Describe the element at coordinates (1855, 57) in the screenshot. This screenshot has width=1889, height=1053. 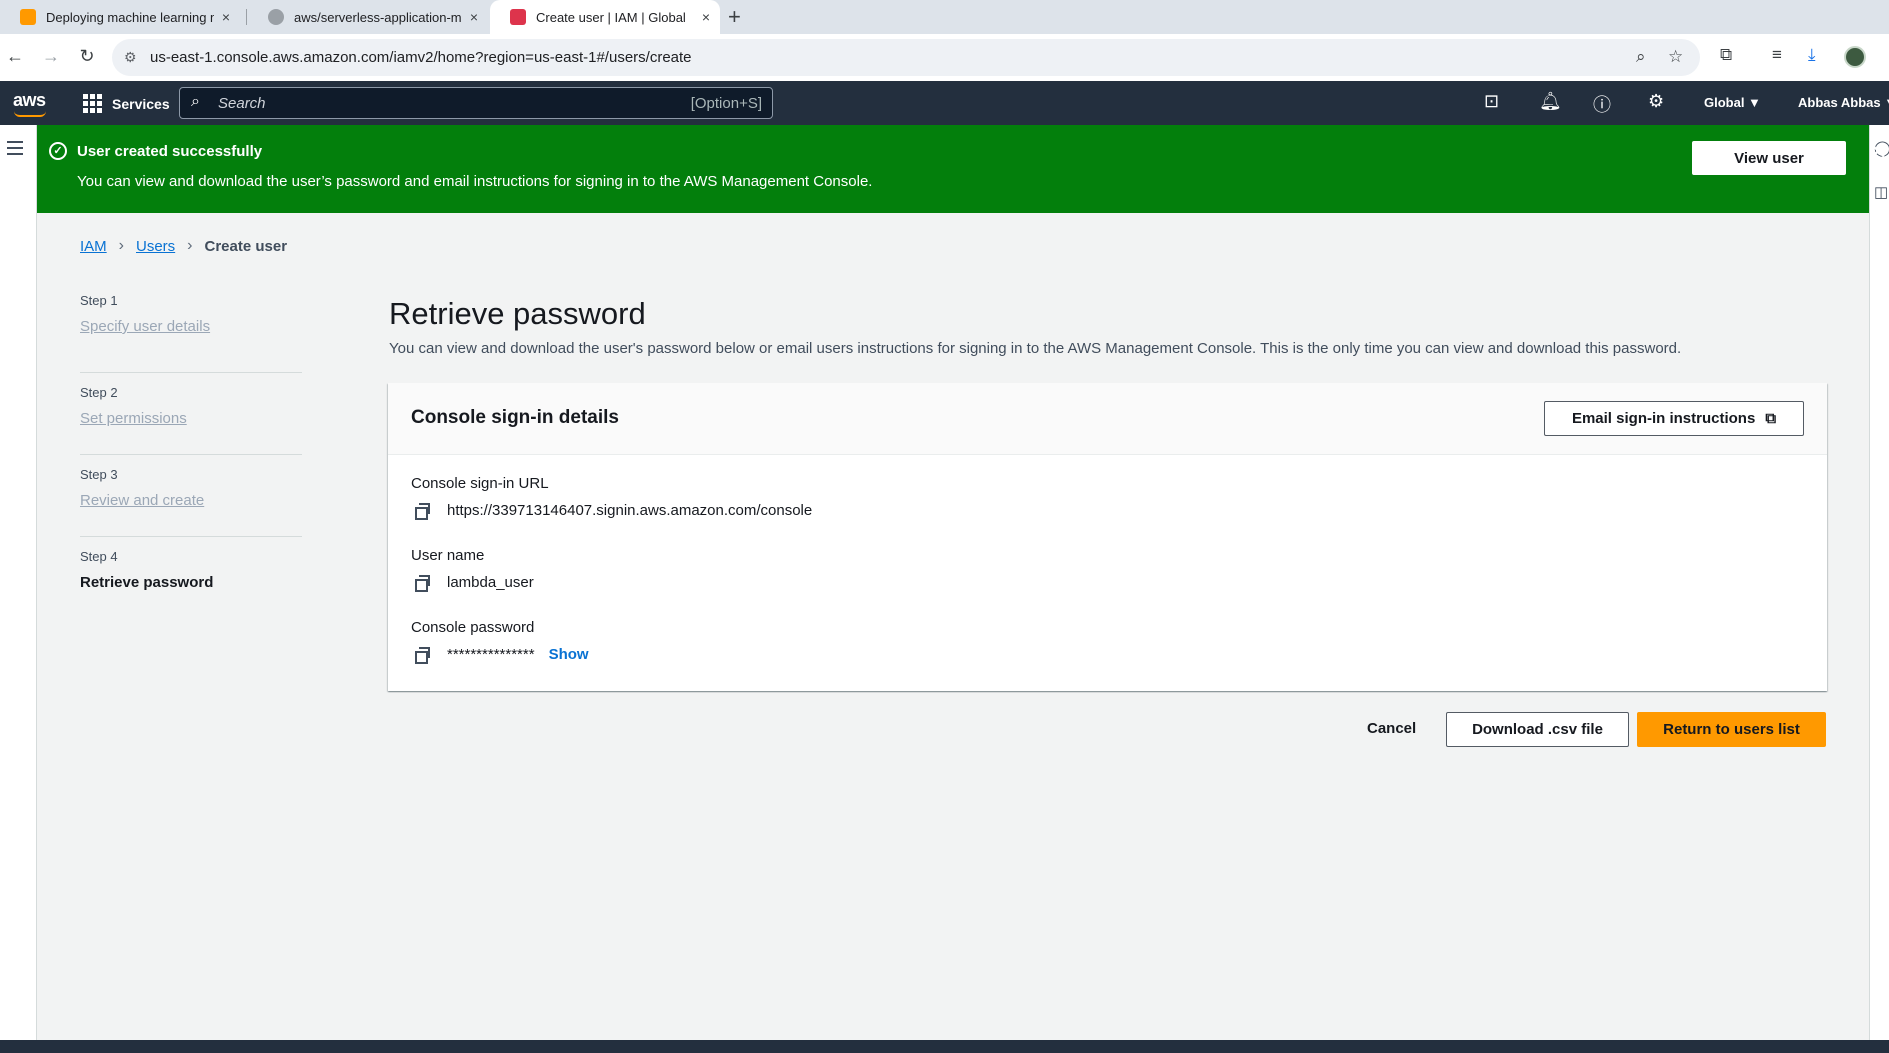
I see `profile-avatar` at that location.